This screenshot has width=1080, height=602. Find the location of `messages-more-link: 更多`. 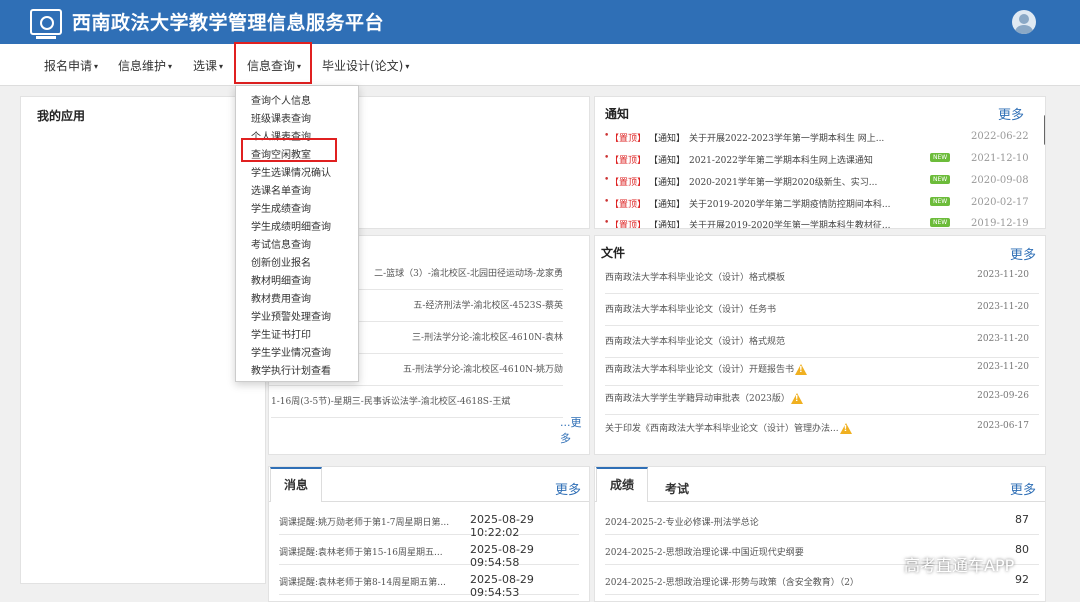

messages-more-link: 更多 is located at coordinates (568, 488).